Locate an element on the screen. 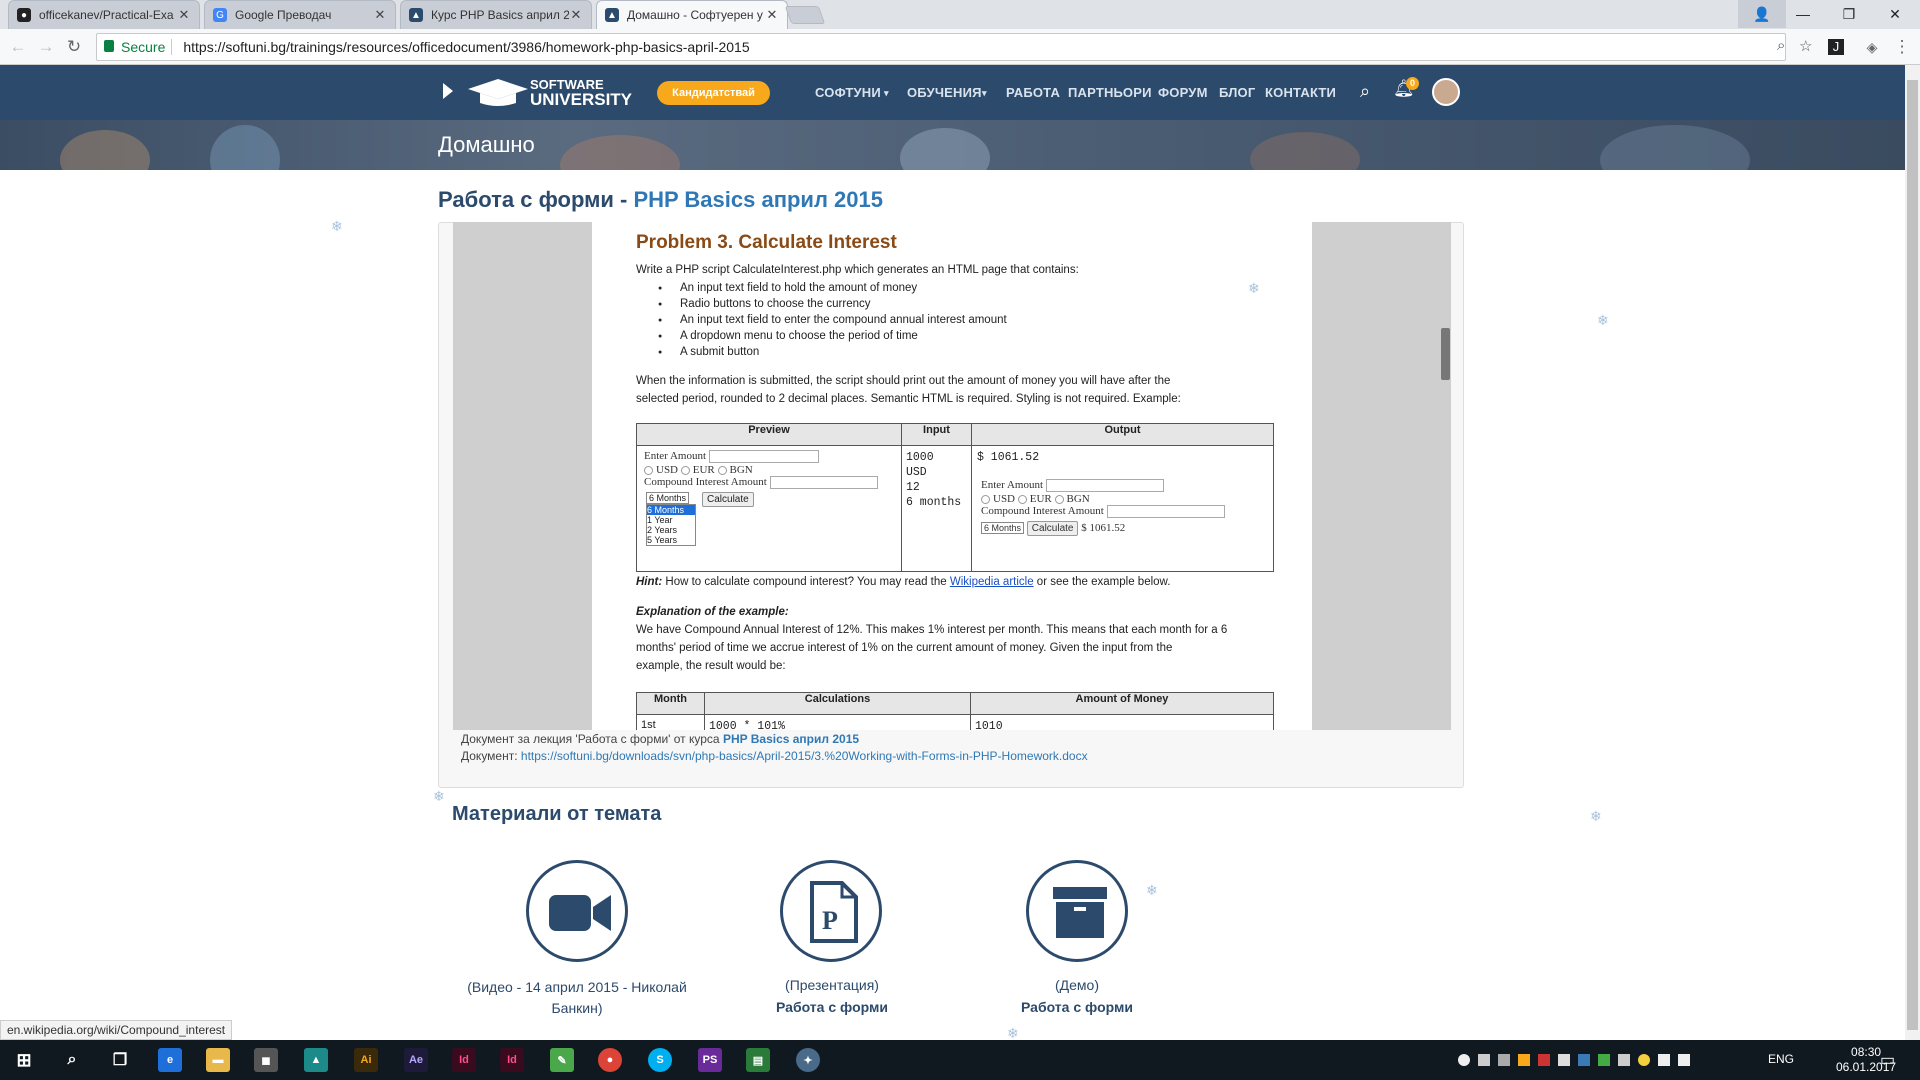 This screenshot has width=1920, height=1080. table-cell: 1000 * 101% is located at coordinates (837, 722).